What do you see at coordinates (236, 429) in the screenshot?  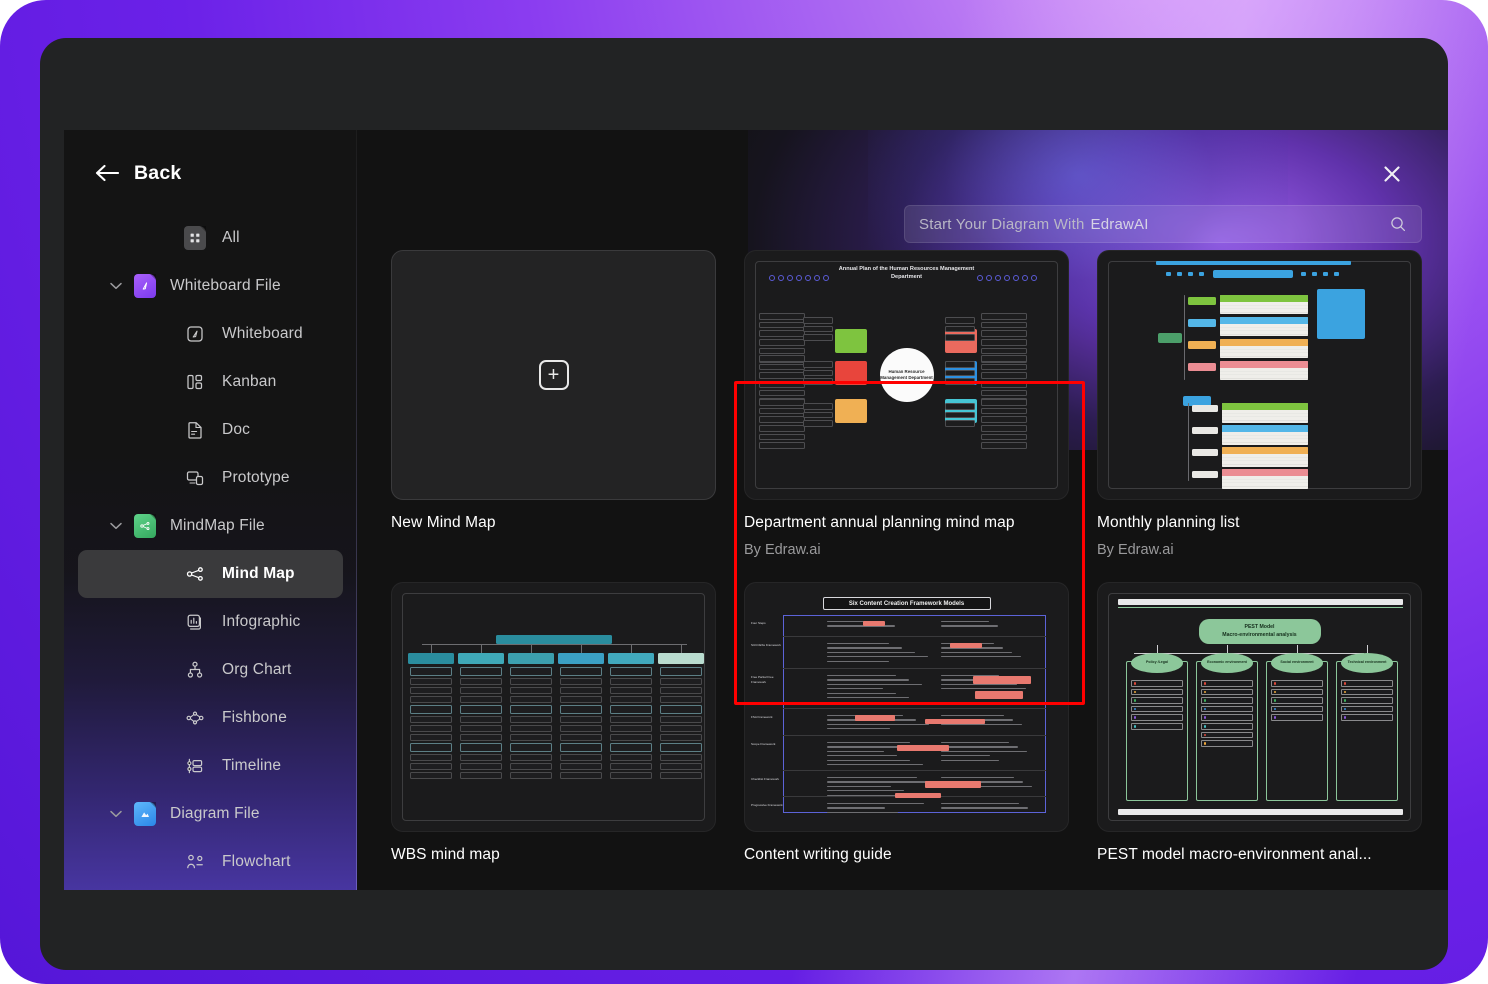 I see `sidebar-item-label: Doc` at bounding box center [236, 429].